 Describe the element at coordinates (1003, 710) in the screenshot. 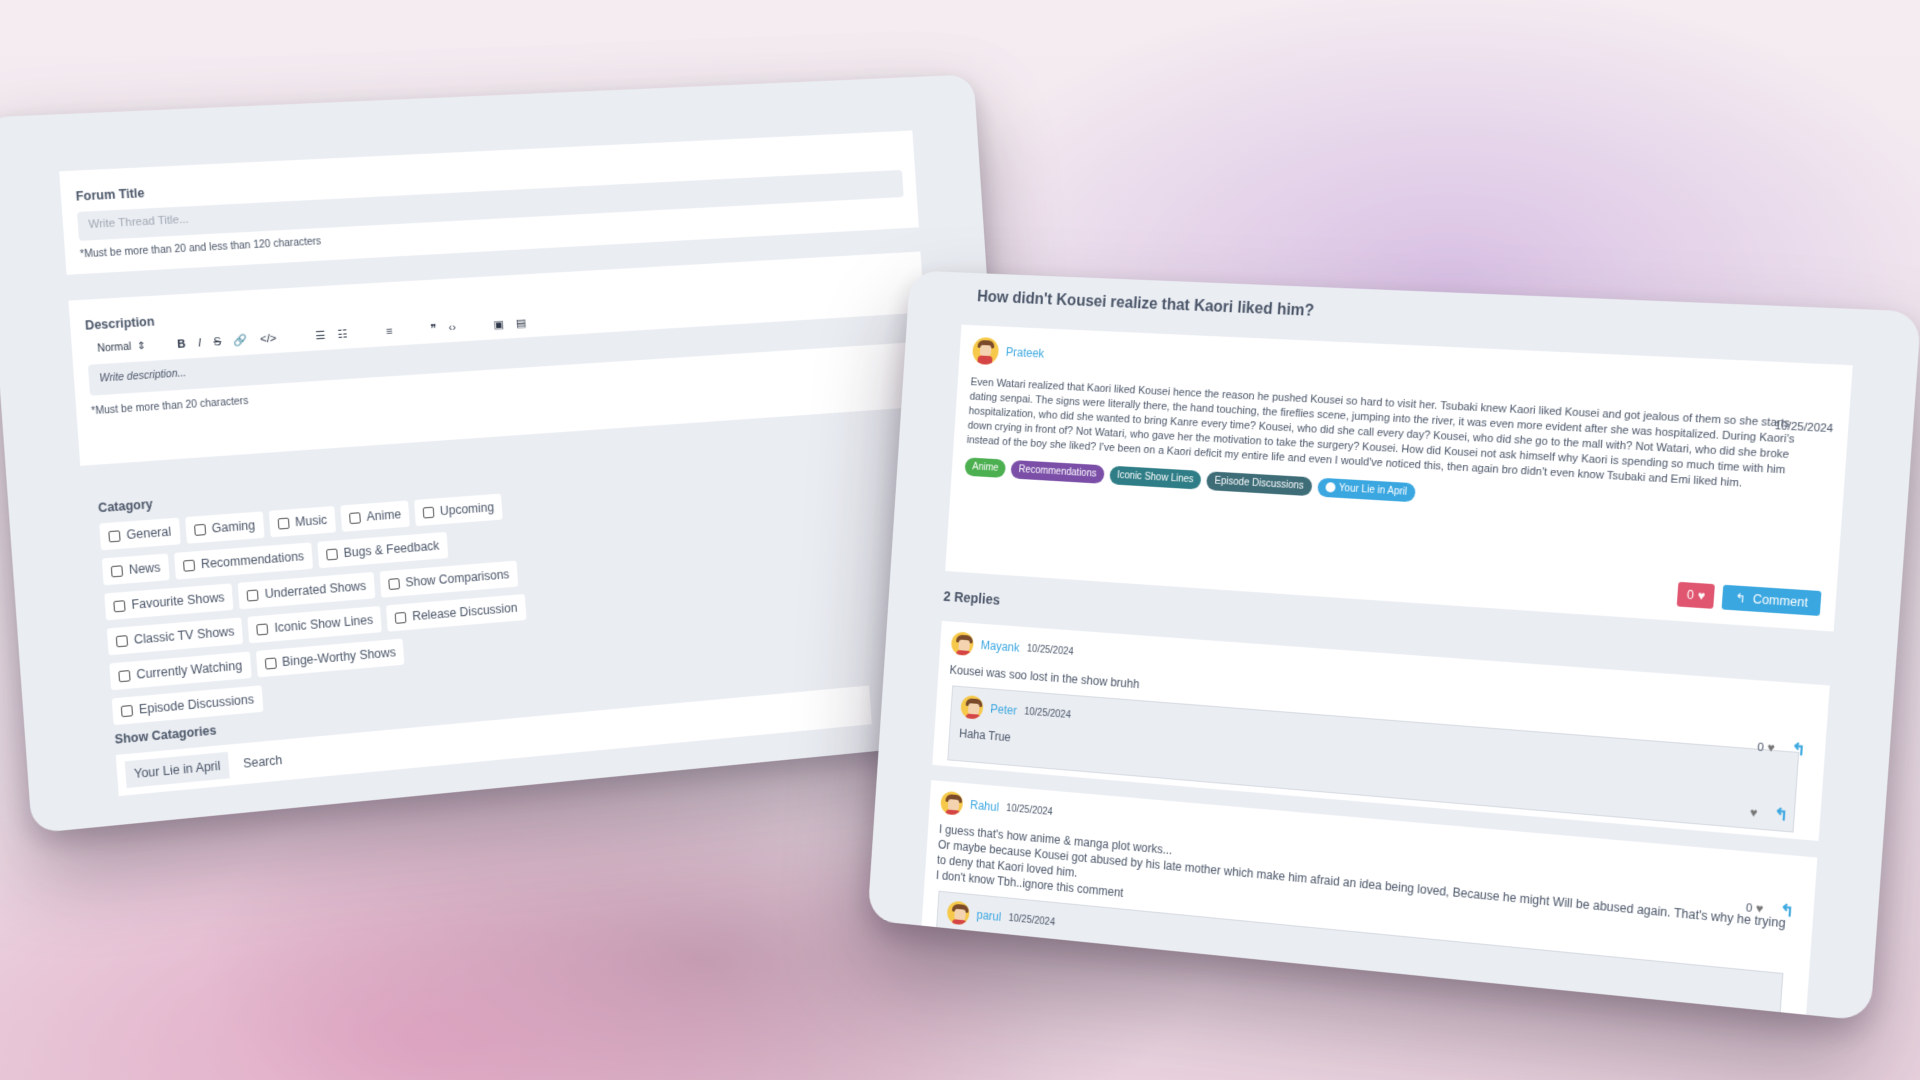

I see `nested-author: Peter` at that location.